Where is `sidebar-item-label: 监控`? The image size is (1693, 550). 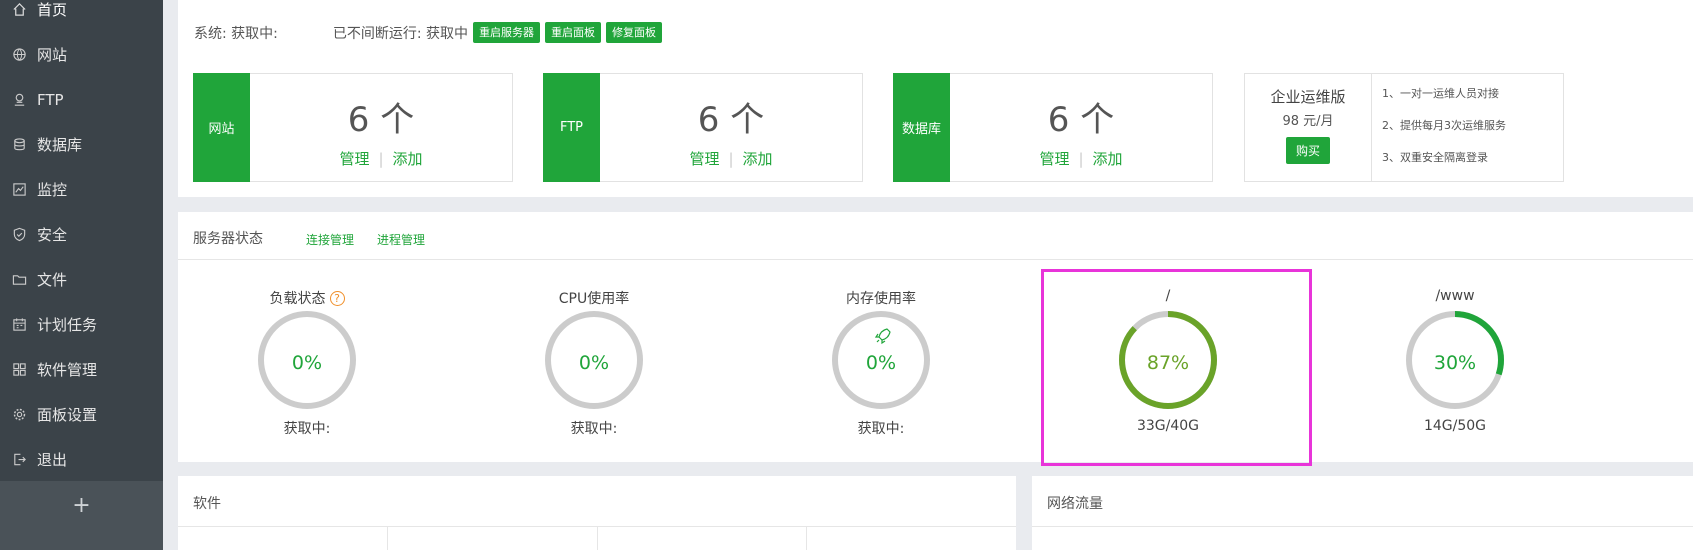
sidebar-item-label: 监控 is located at coordinates (52, 190).